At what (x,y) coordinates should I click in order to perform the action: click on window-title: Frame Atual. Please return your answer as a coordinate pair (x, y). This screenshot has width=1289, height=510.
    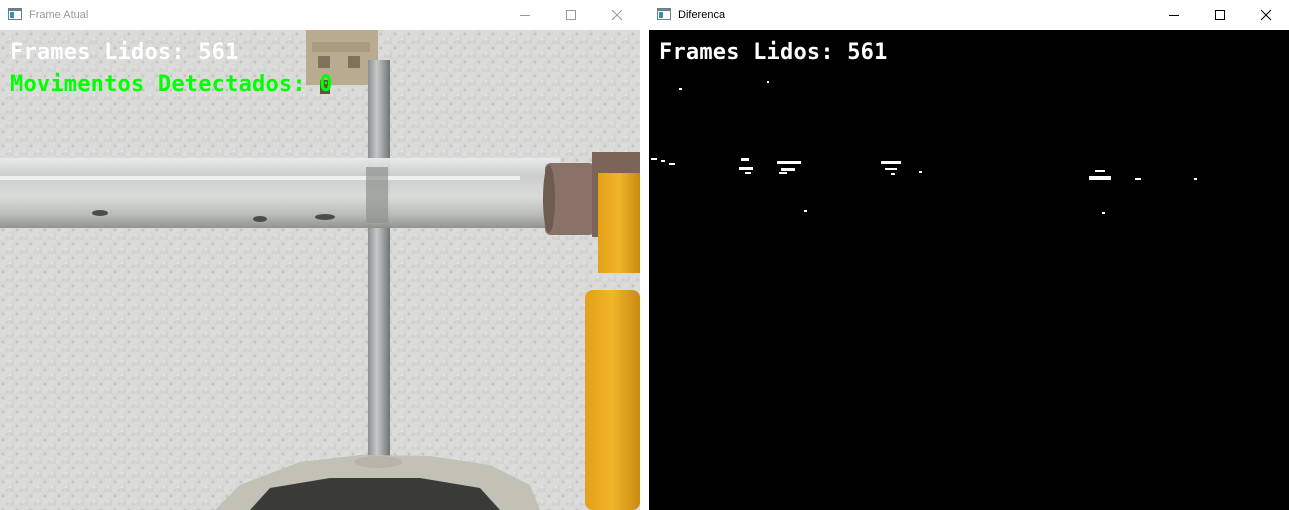
    Looking at the image, I should click on (59, 15).